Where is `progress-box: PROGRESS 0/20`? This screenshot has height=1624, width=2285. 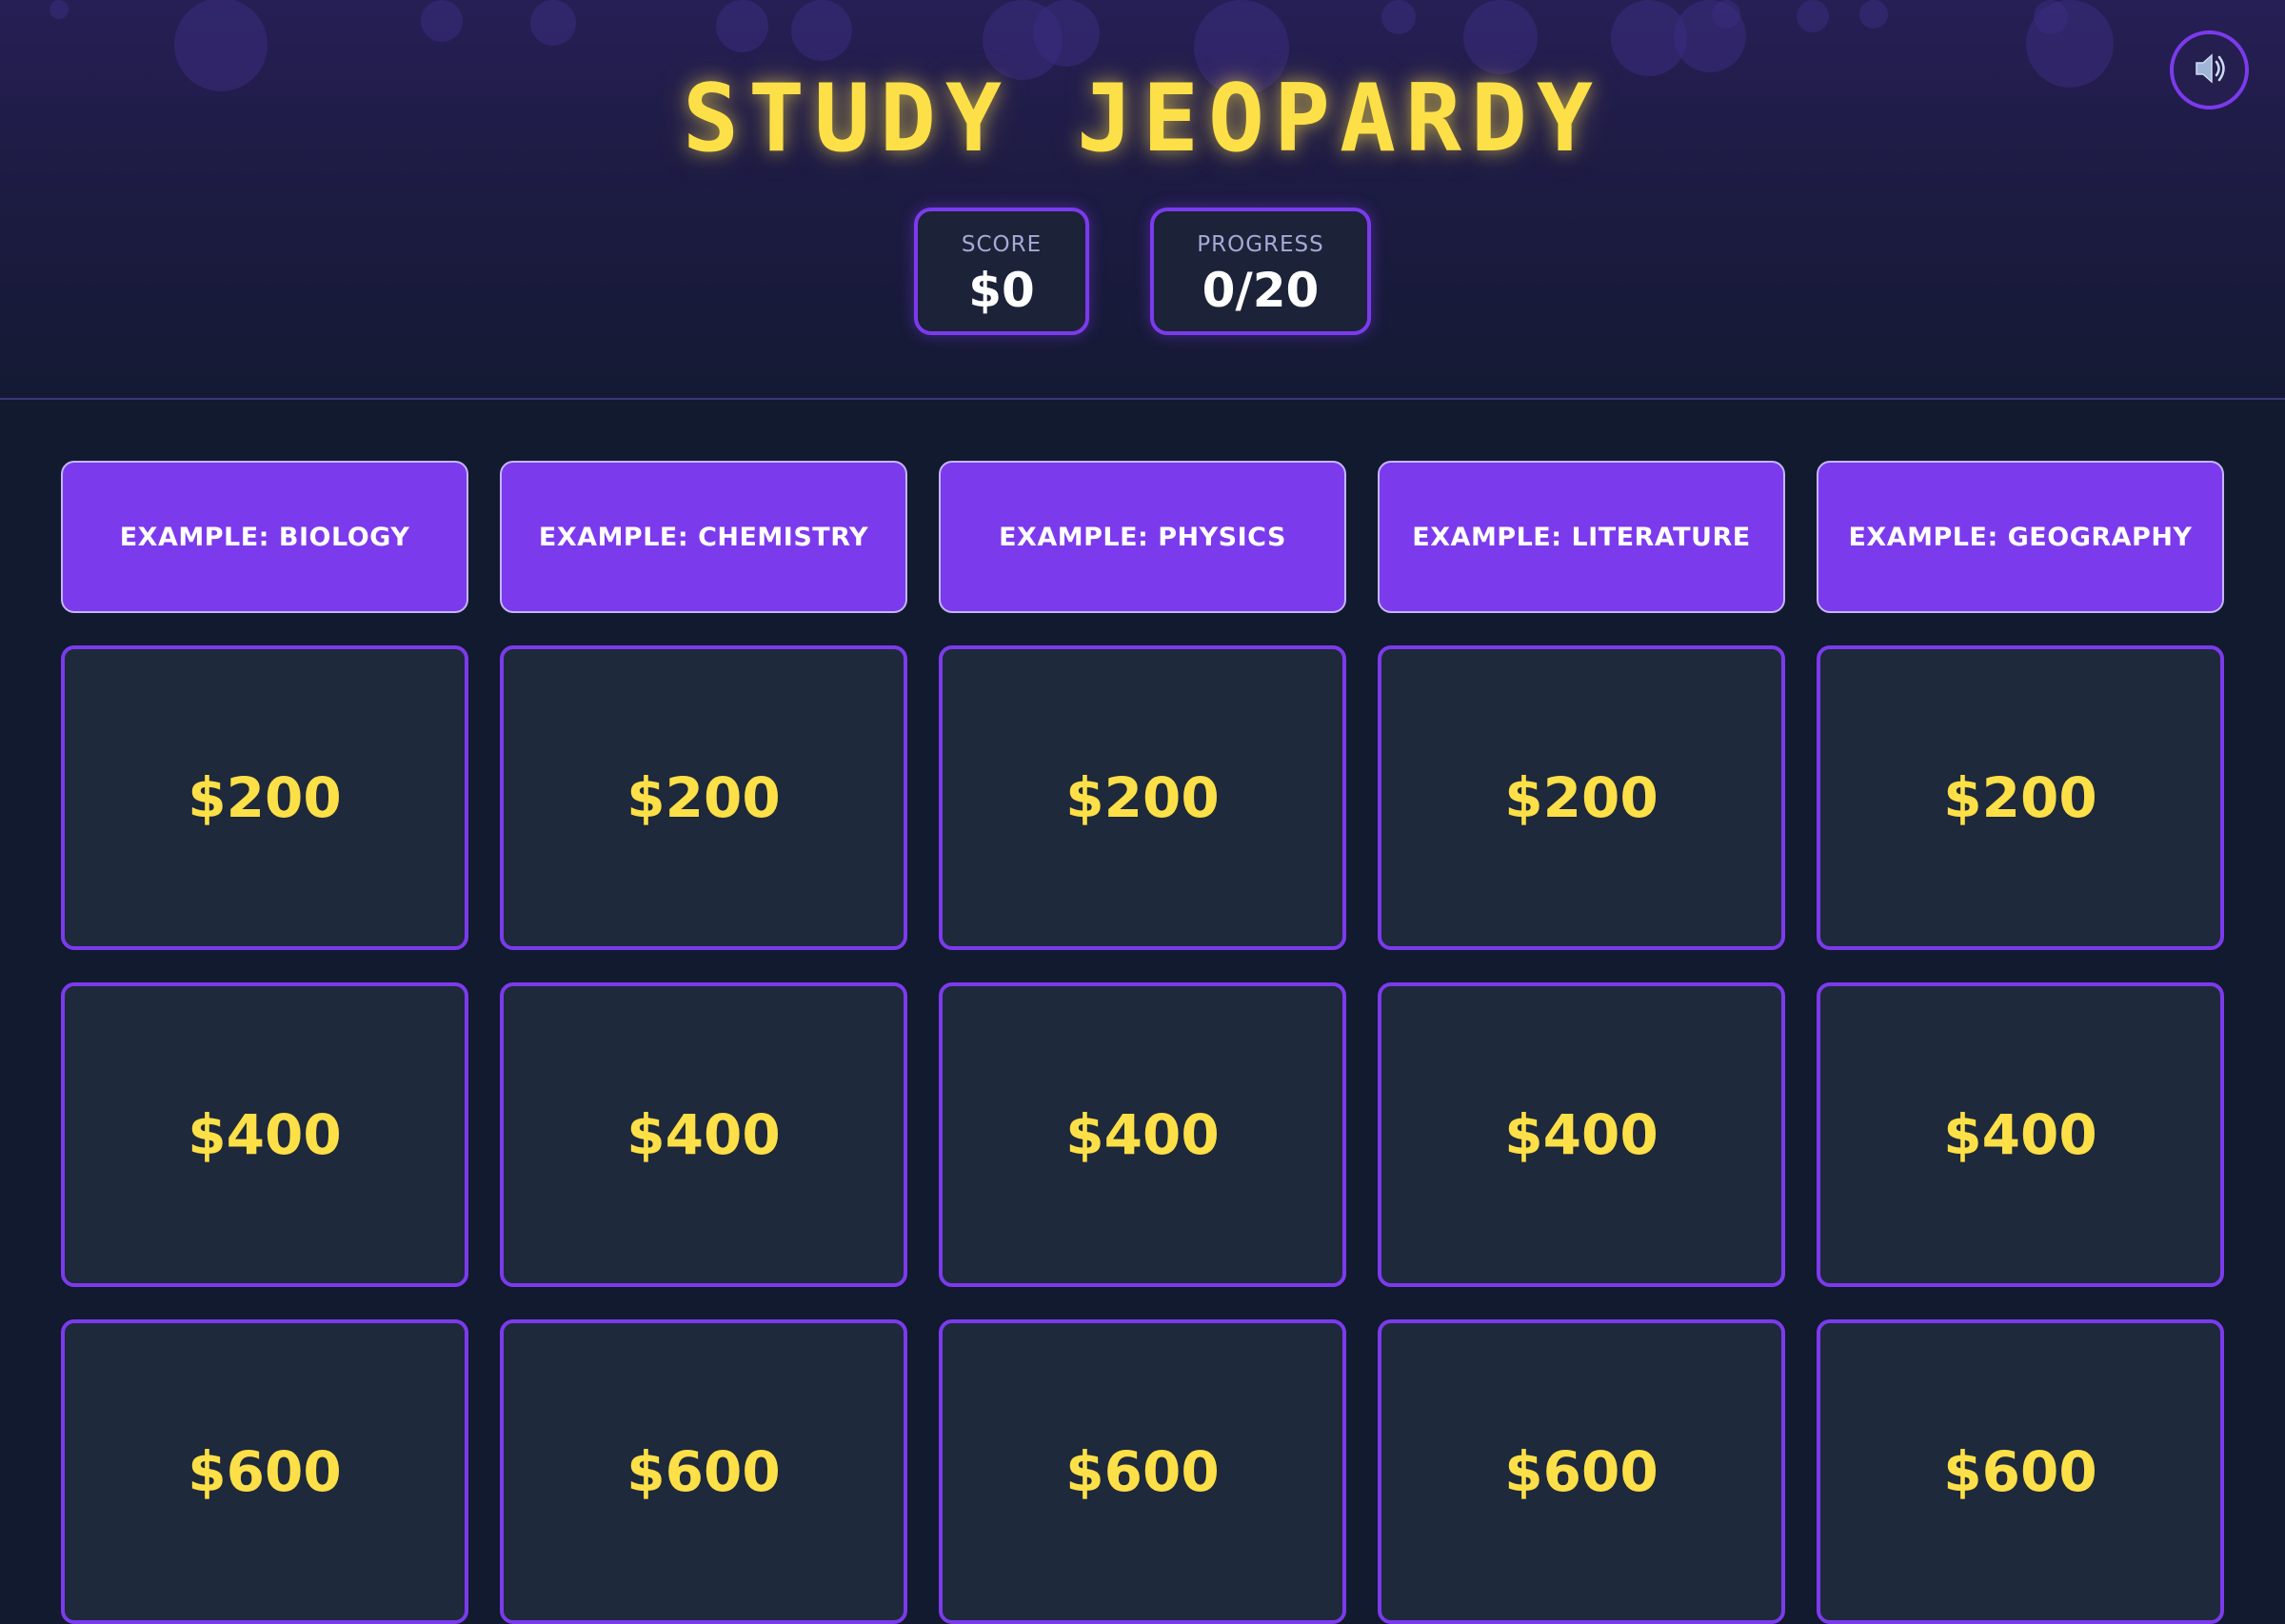 progress-box: PROGRESS 0/20 is located at coordinates (1260, 271).